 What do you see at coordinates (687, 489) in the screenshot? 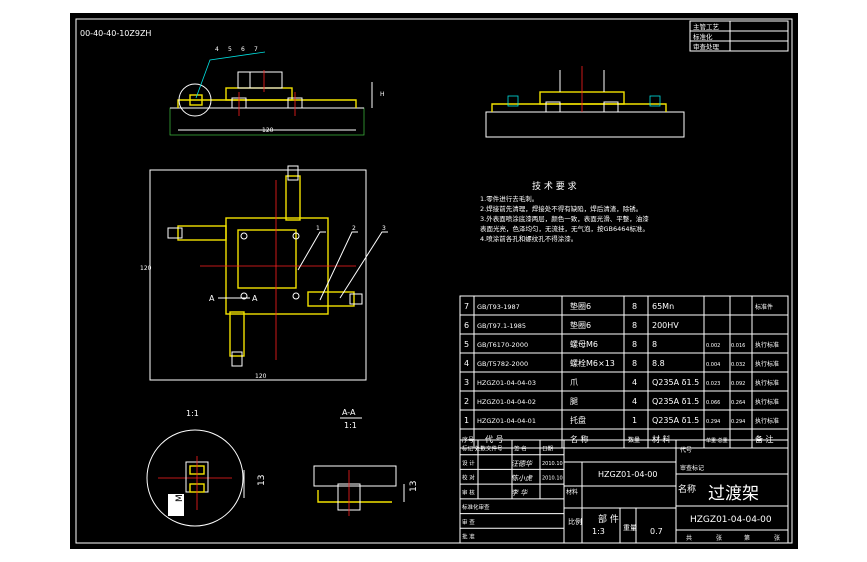
I see `name-label: 名称` at bounding box center [687, 489].